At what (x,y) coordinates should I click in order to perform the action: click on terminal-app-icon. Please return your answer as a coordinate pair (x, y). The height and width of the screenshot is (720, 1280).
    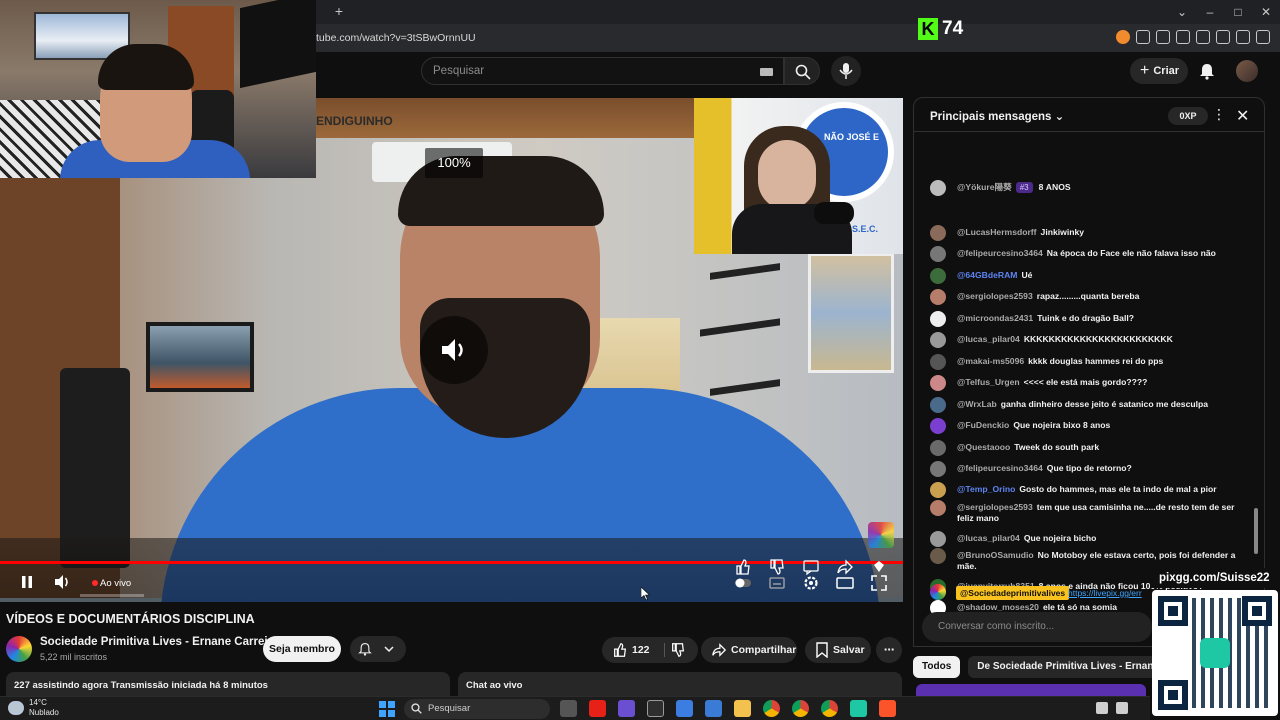
    Looking at the image, I should click on (858, 708).